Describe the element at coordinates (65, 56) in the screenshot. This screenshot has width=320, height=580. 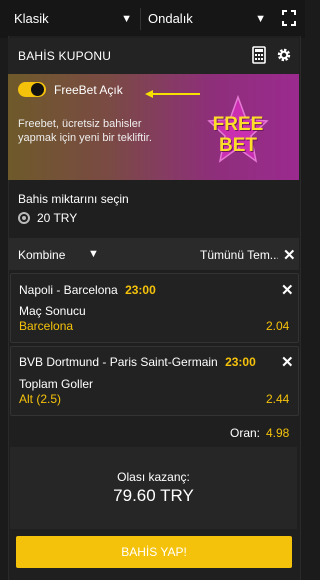
I see `coupon-title: BAHİS KUPONU` at that location.